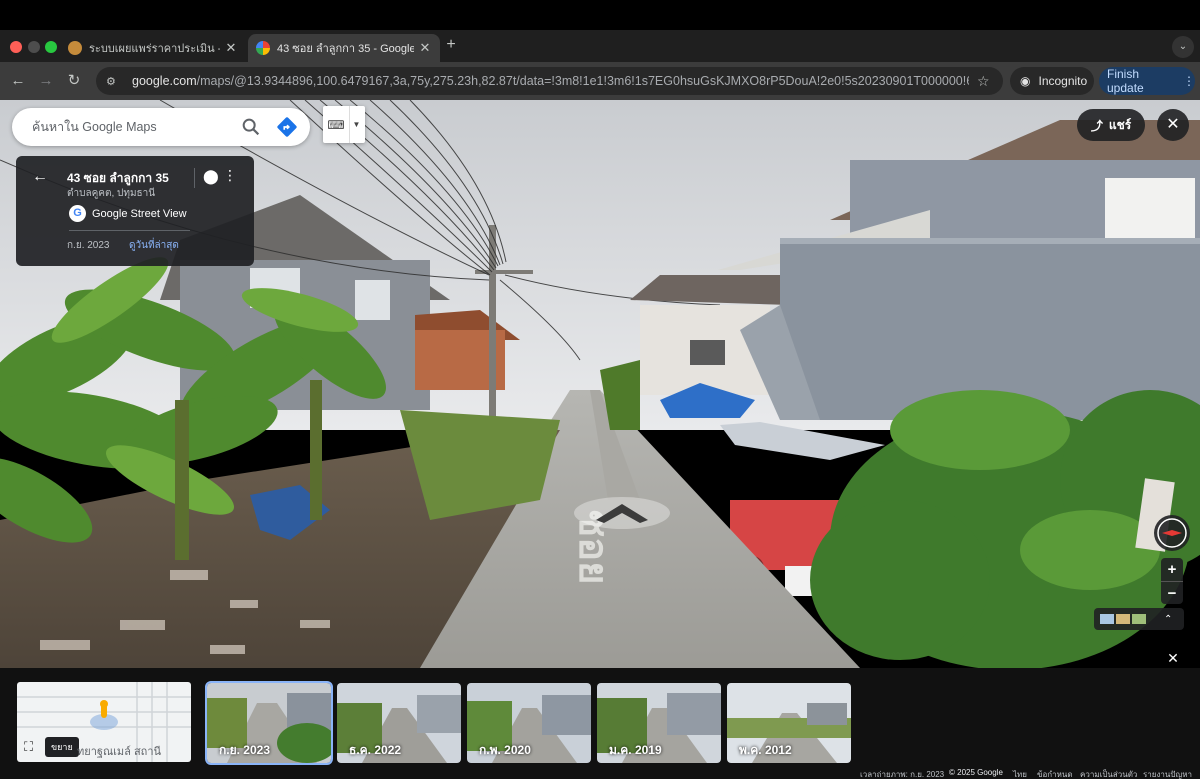 The image size is (1200, 779). What do you see at coordinates (1173, 125) in the screenshot?
I see `close-street-view-button: ✕` at bounding box center [1173, 125].